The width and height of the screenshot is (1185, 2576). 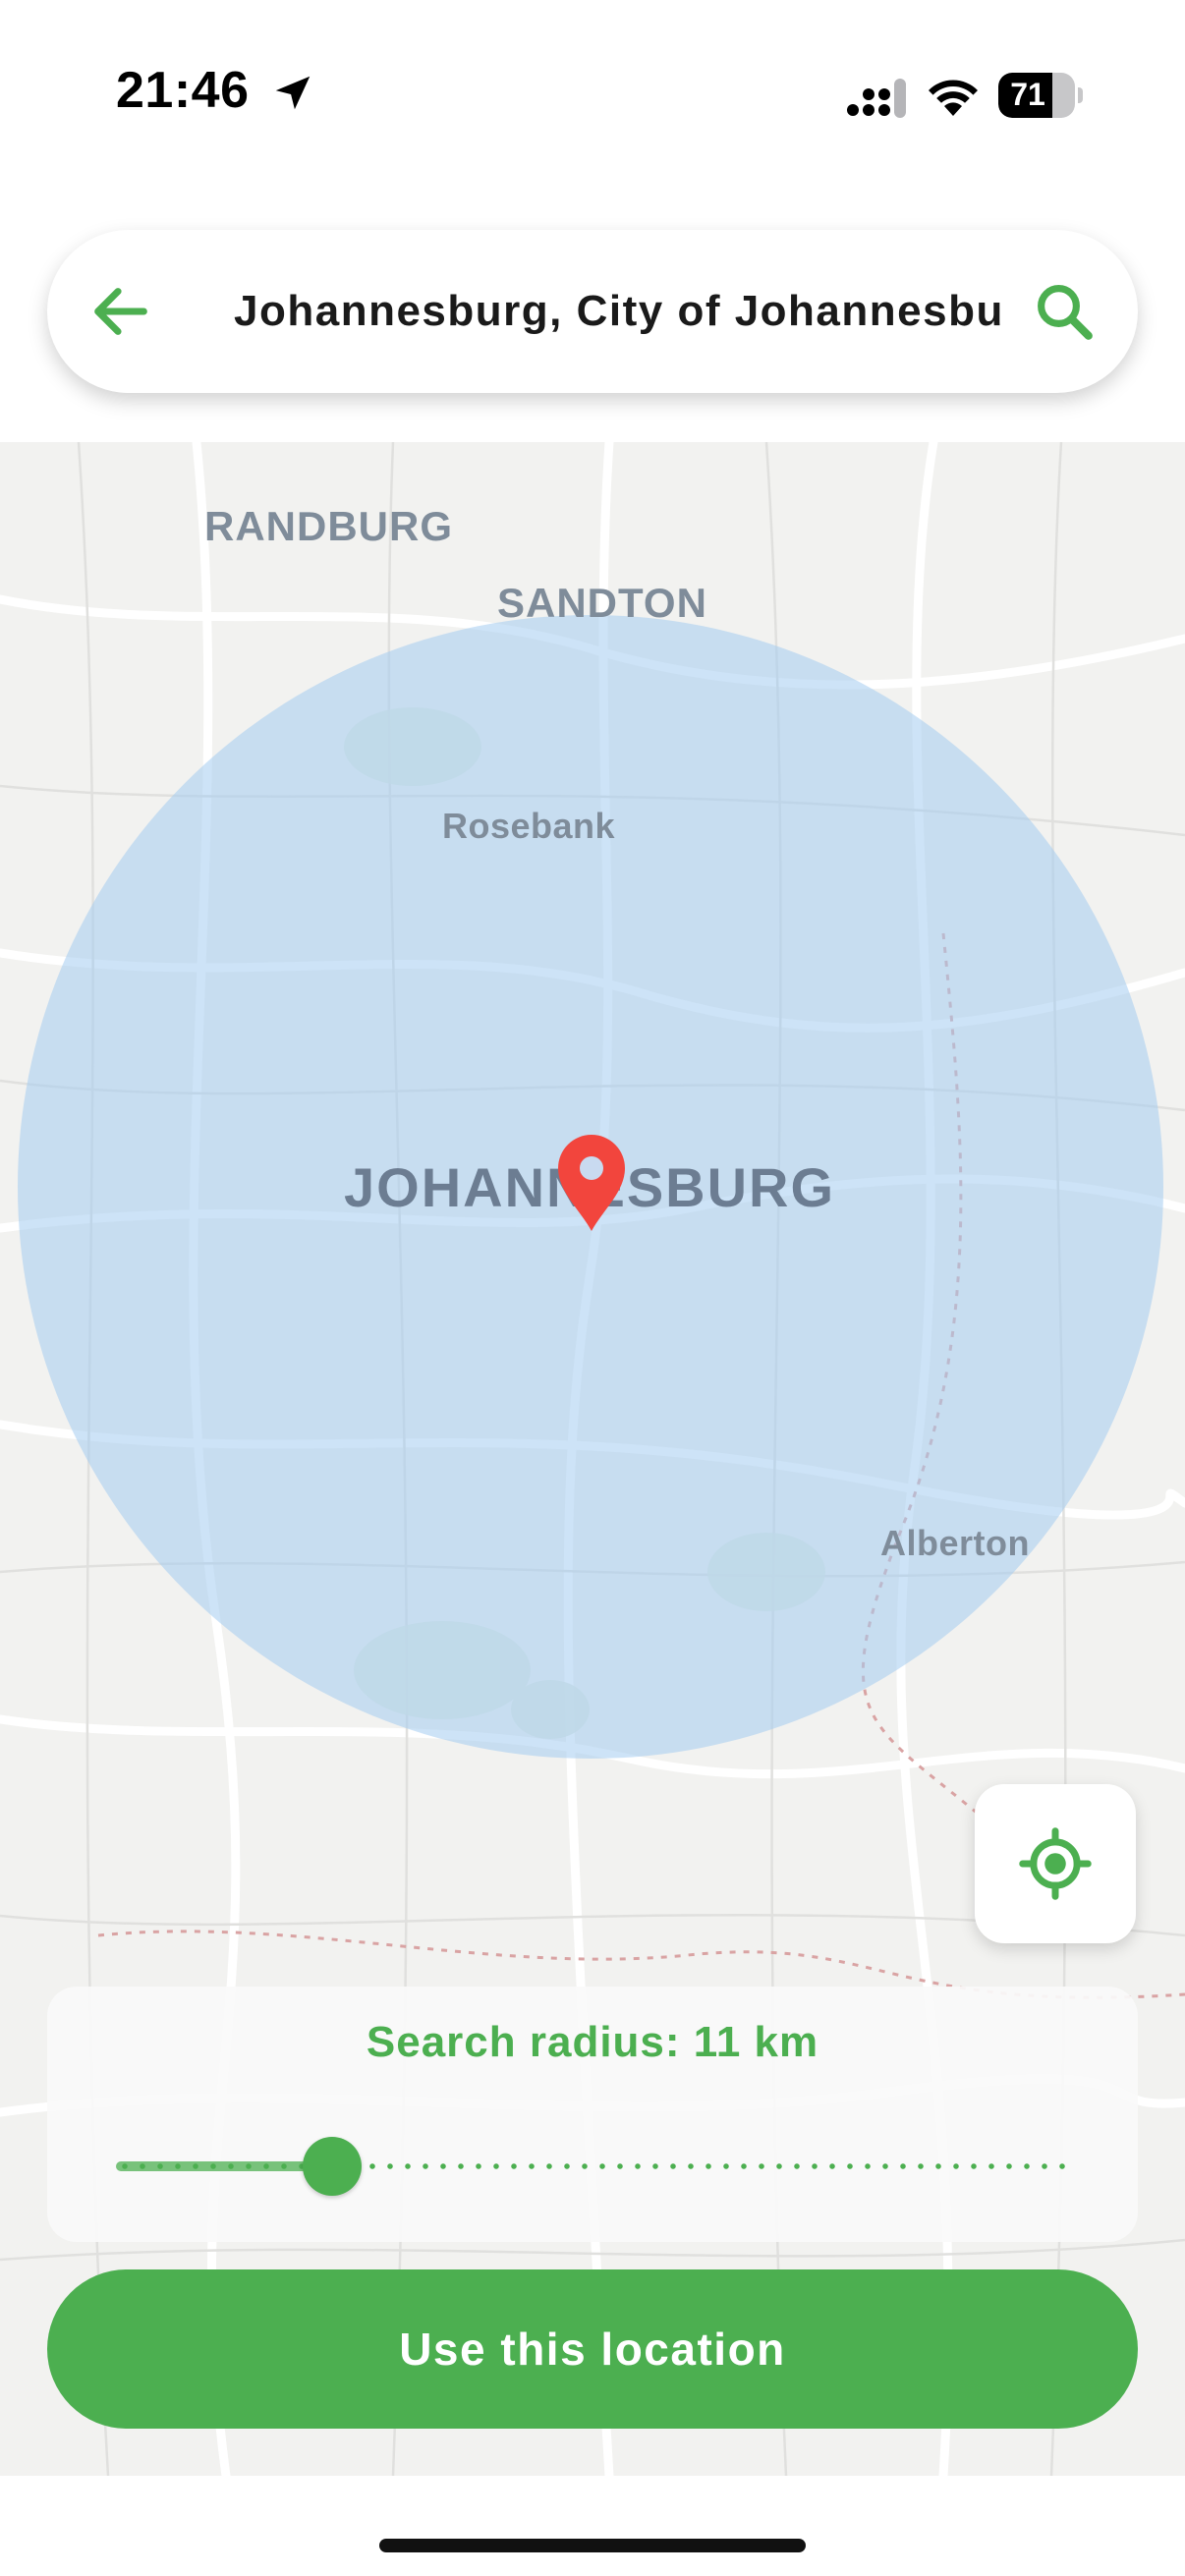 What do you see at coordinates (225, 2166) in the screenshot?
I see `slider-active-track` at bounding box center [225, 2166].